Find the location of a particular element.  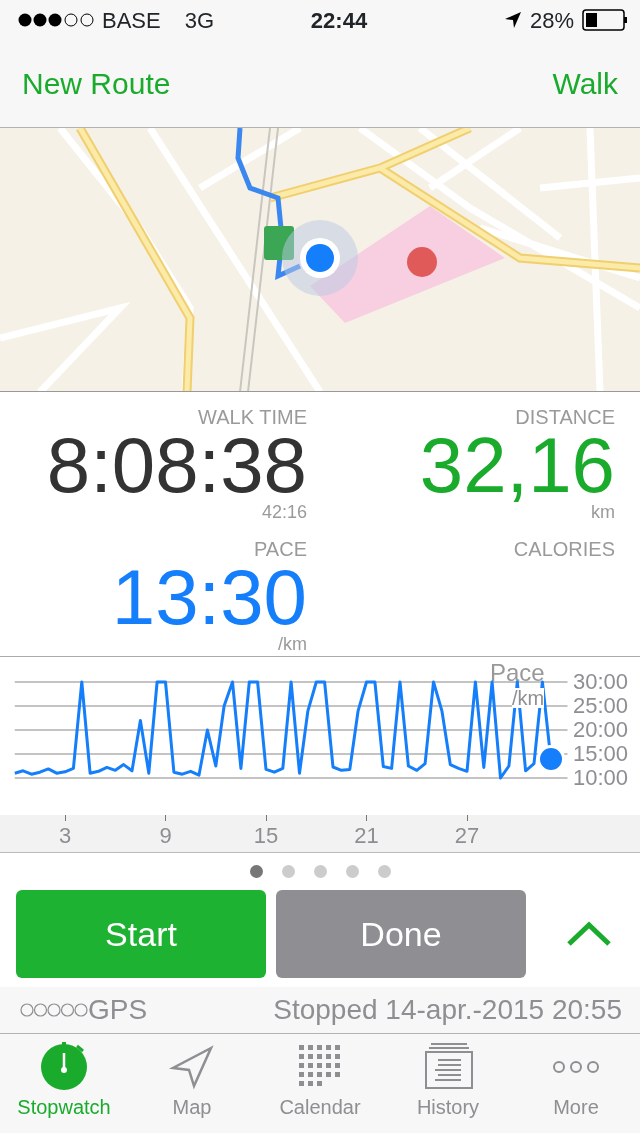

stat-label: WALK TIME is located at coordinates (252, 417).